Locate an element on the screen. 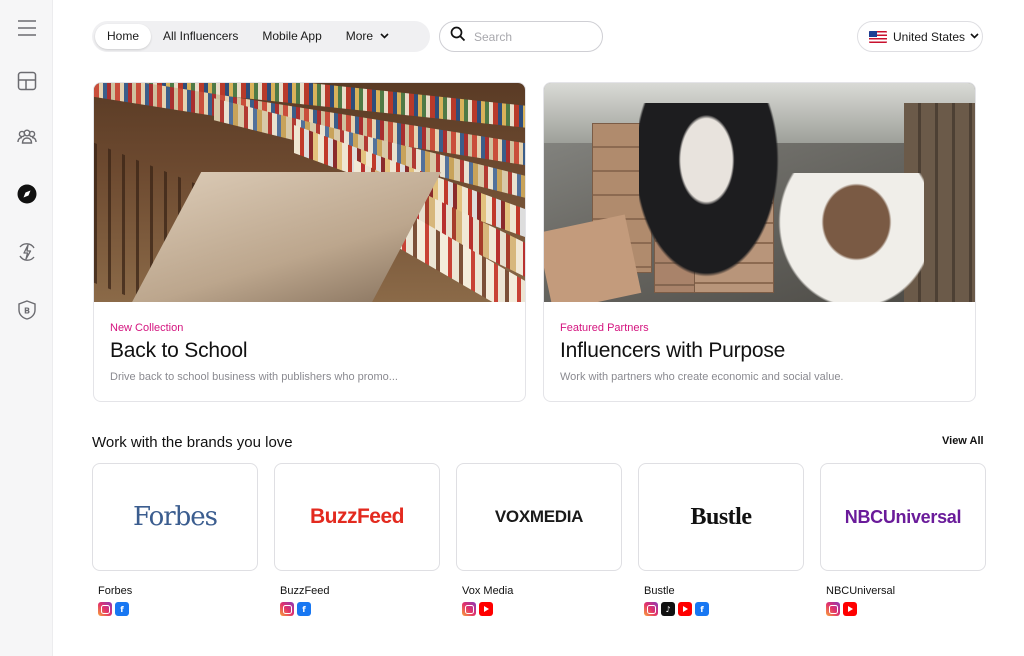  brand-card-forbes: Forbes Forbes f is located at coordinates (175, 539).